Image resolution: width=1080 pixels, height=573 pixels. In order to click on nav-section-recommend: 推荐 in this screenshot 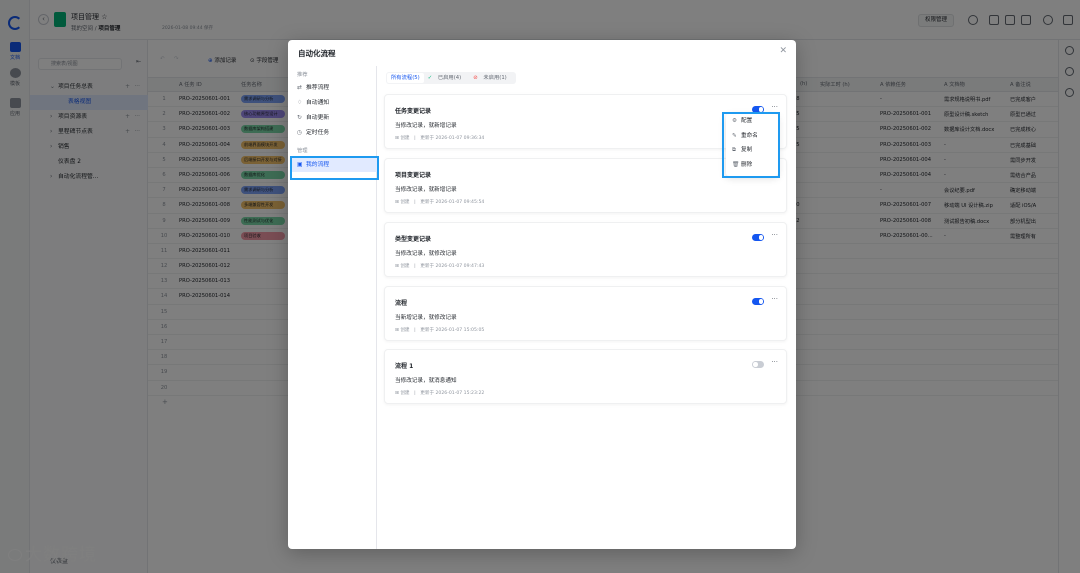, I will do `click(302, 75)`.